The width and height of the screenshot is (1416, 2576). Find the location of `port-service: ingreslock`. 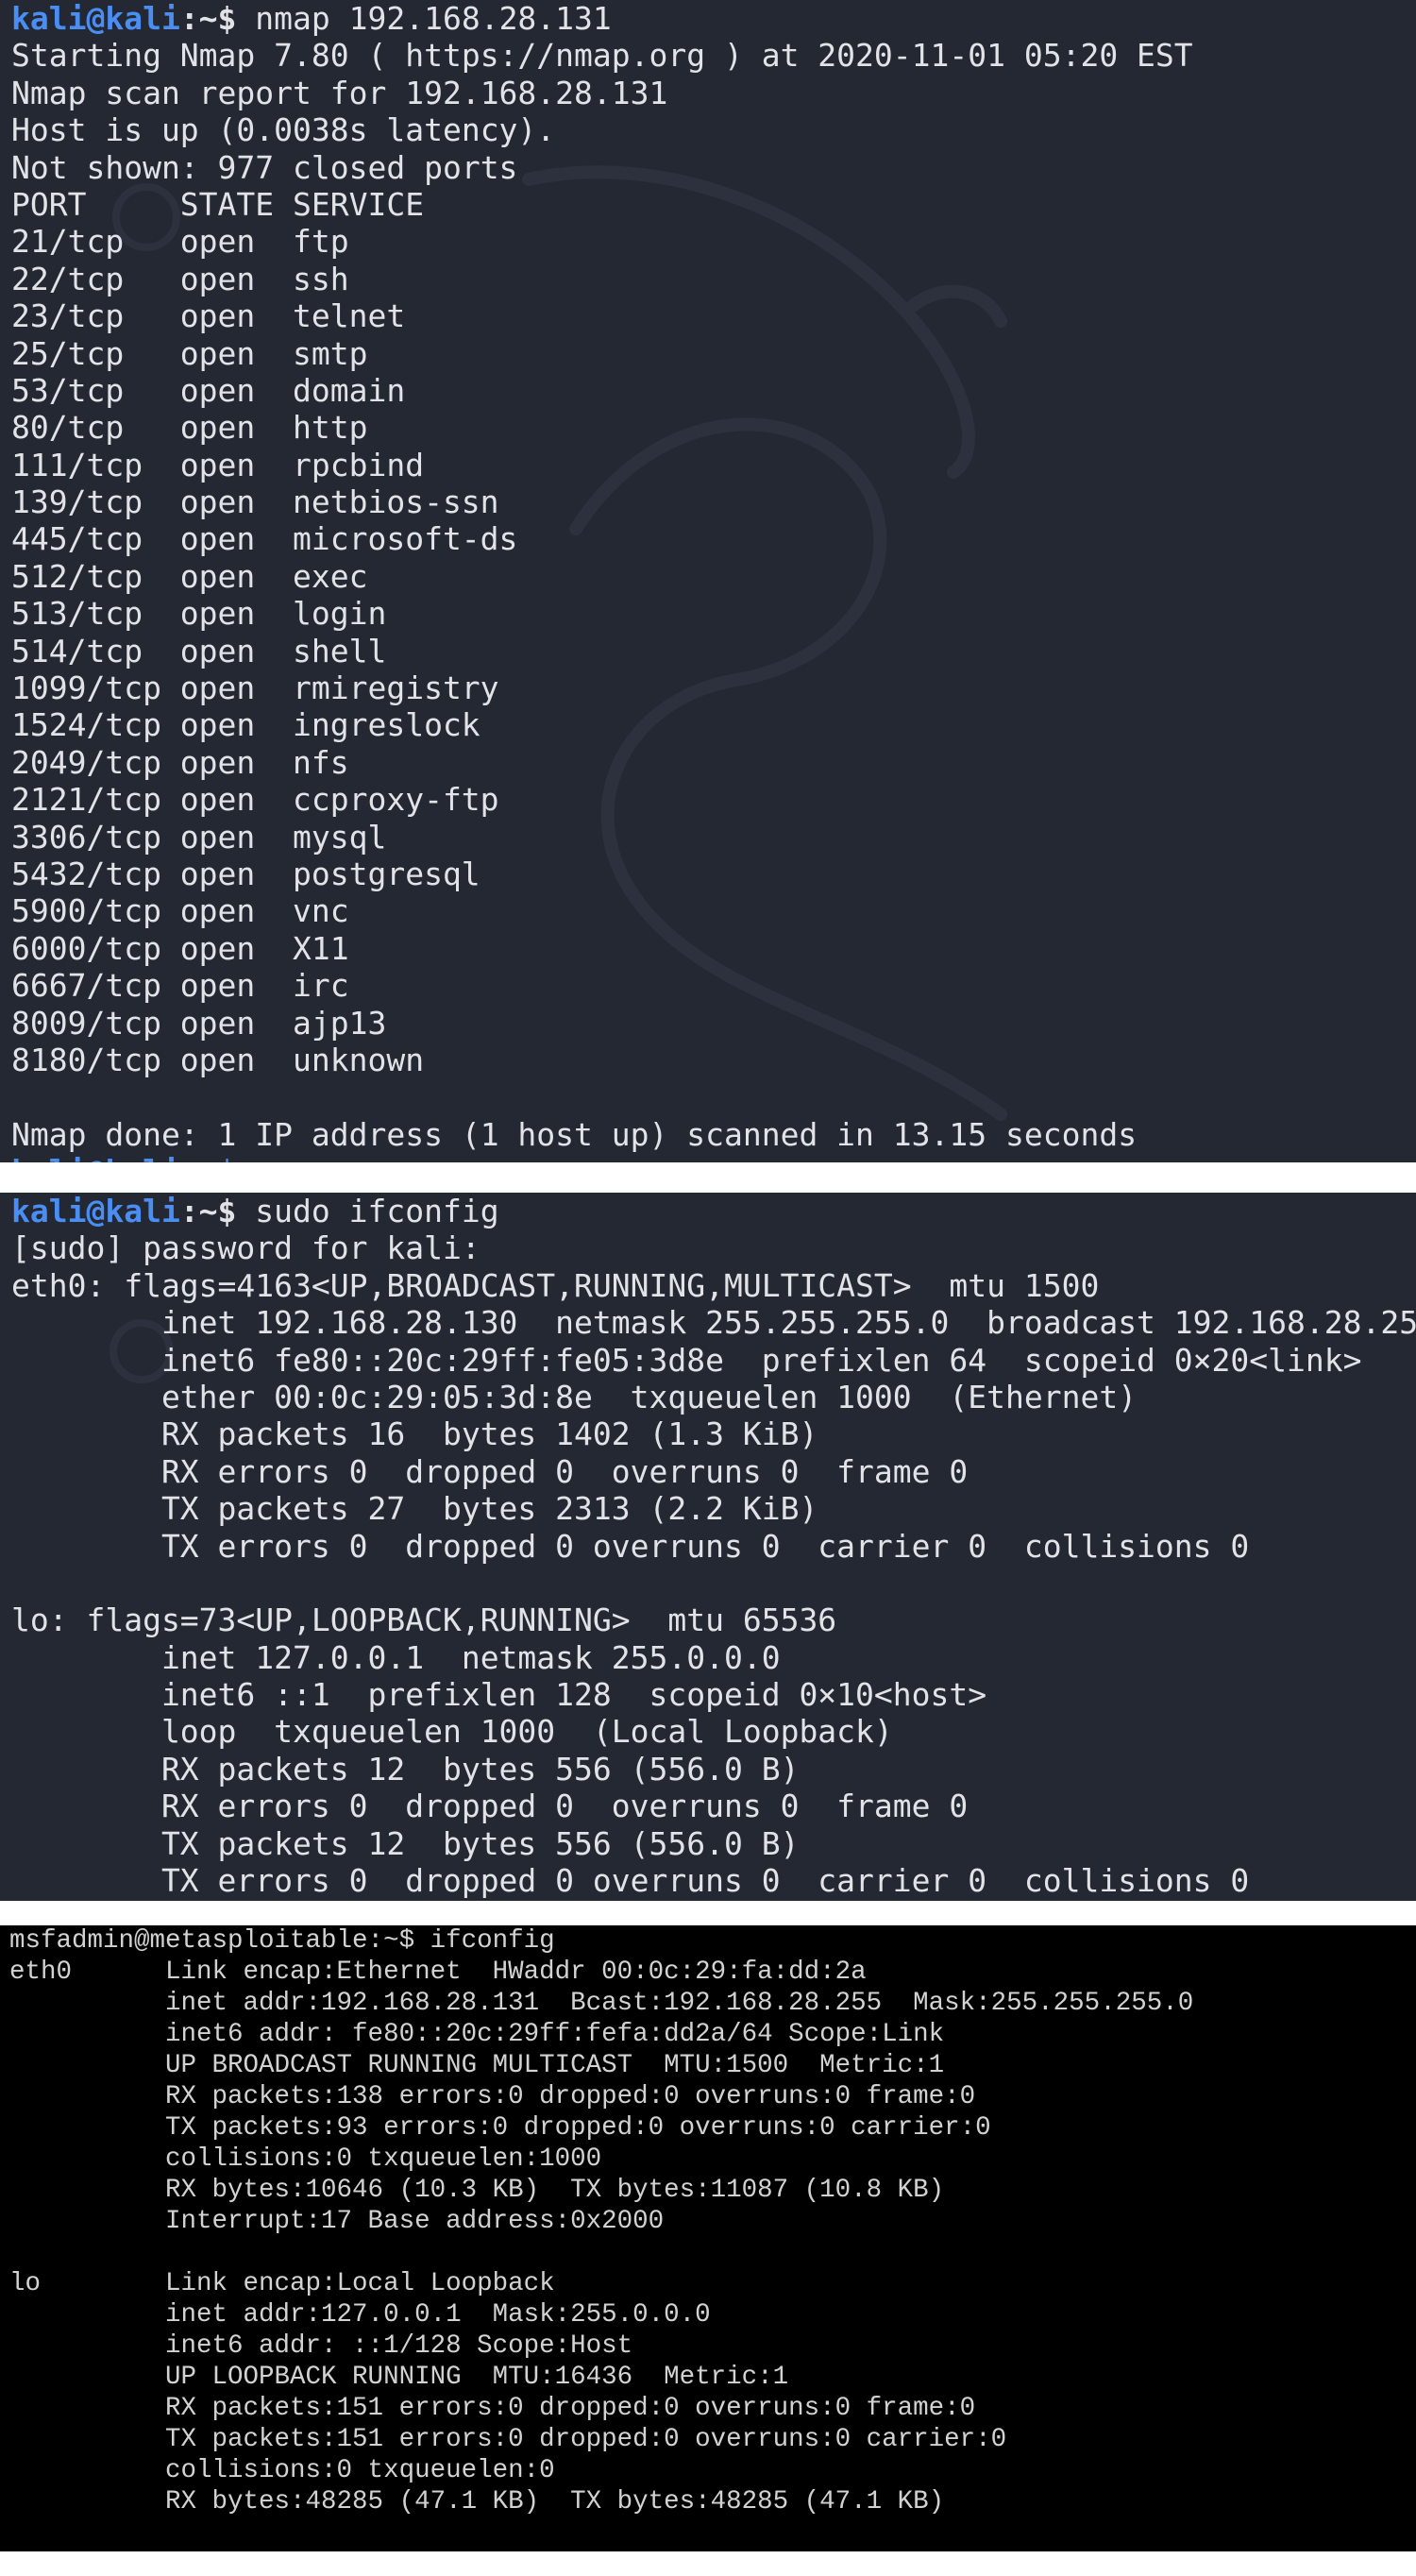

port-service: ingreslock is located at coordinates (386, 725).